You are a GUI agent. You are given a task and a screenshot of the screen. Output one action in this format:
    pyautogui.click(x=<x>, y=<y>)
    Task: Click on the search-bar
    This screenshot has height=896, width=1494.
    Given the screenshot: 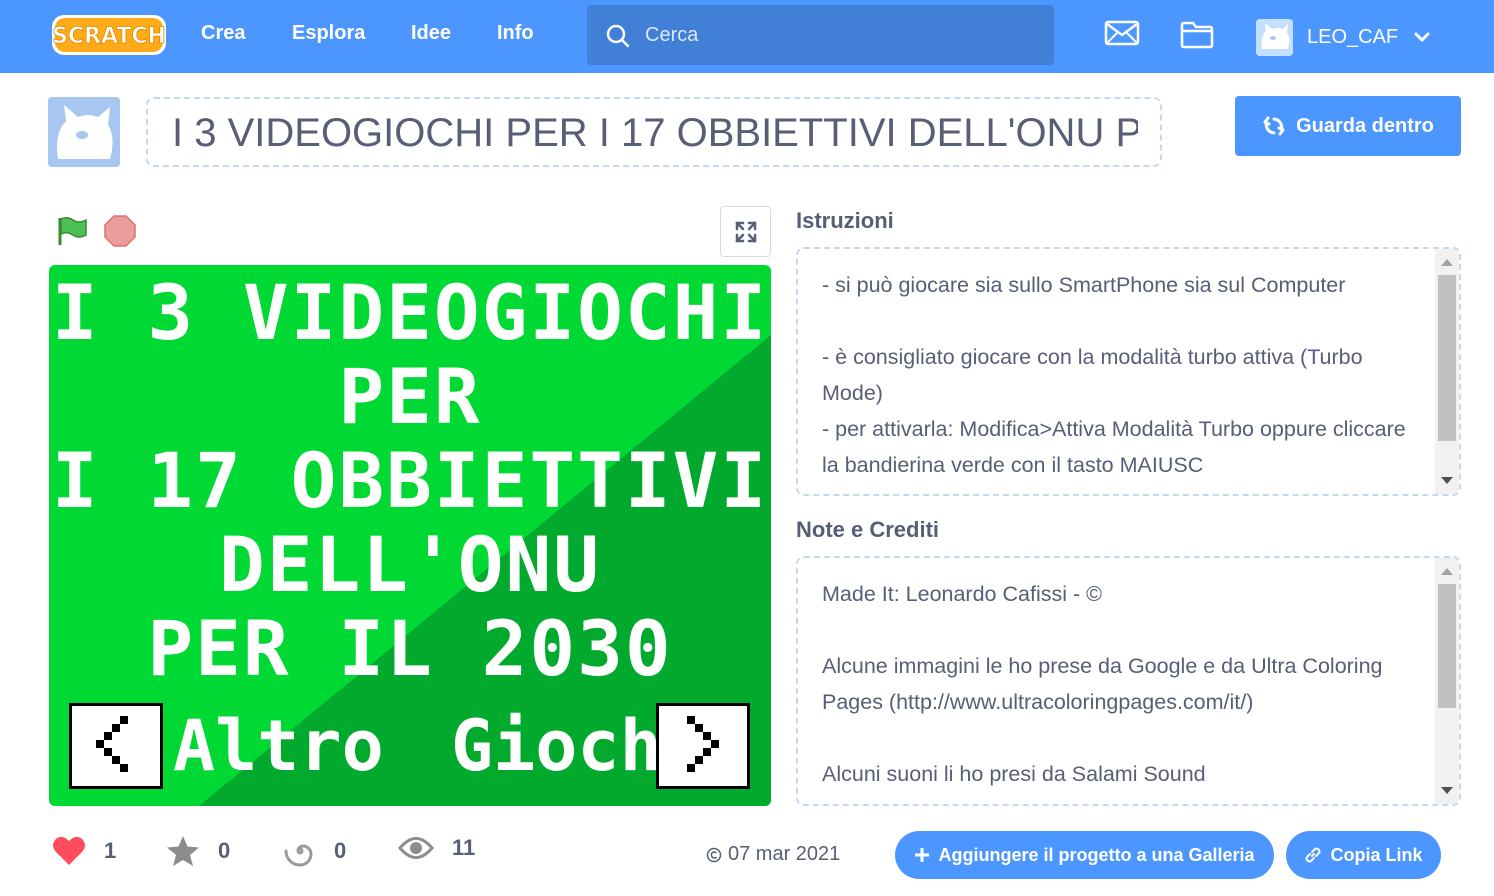 What is the action you would take?
    pyautogui.click(x=820, y=35)
    